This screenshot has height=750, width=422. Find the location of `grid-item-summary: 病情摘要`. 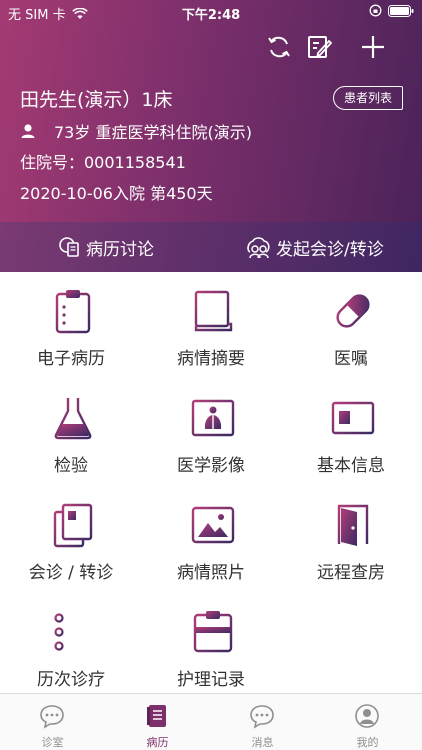

grid-item-summary: 病情摘要 is located at coordinates (211, 325).